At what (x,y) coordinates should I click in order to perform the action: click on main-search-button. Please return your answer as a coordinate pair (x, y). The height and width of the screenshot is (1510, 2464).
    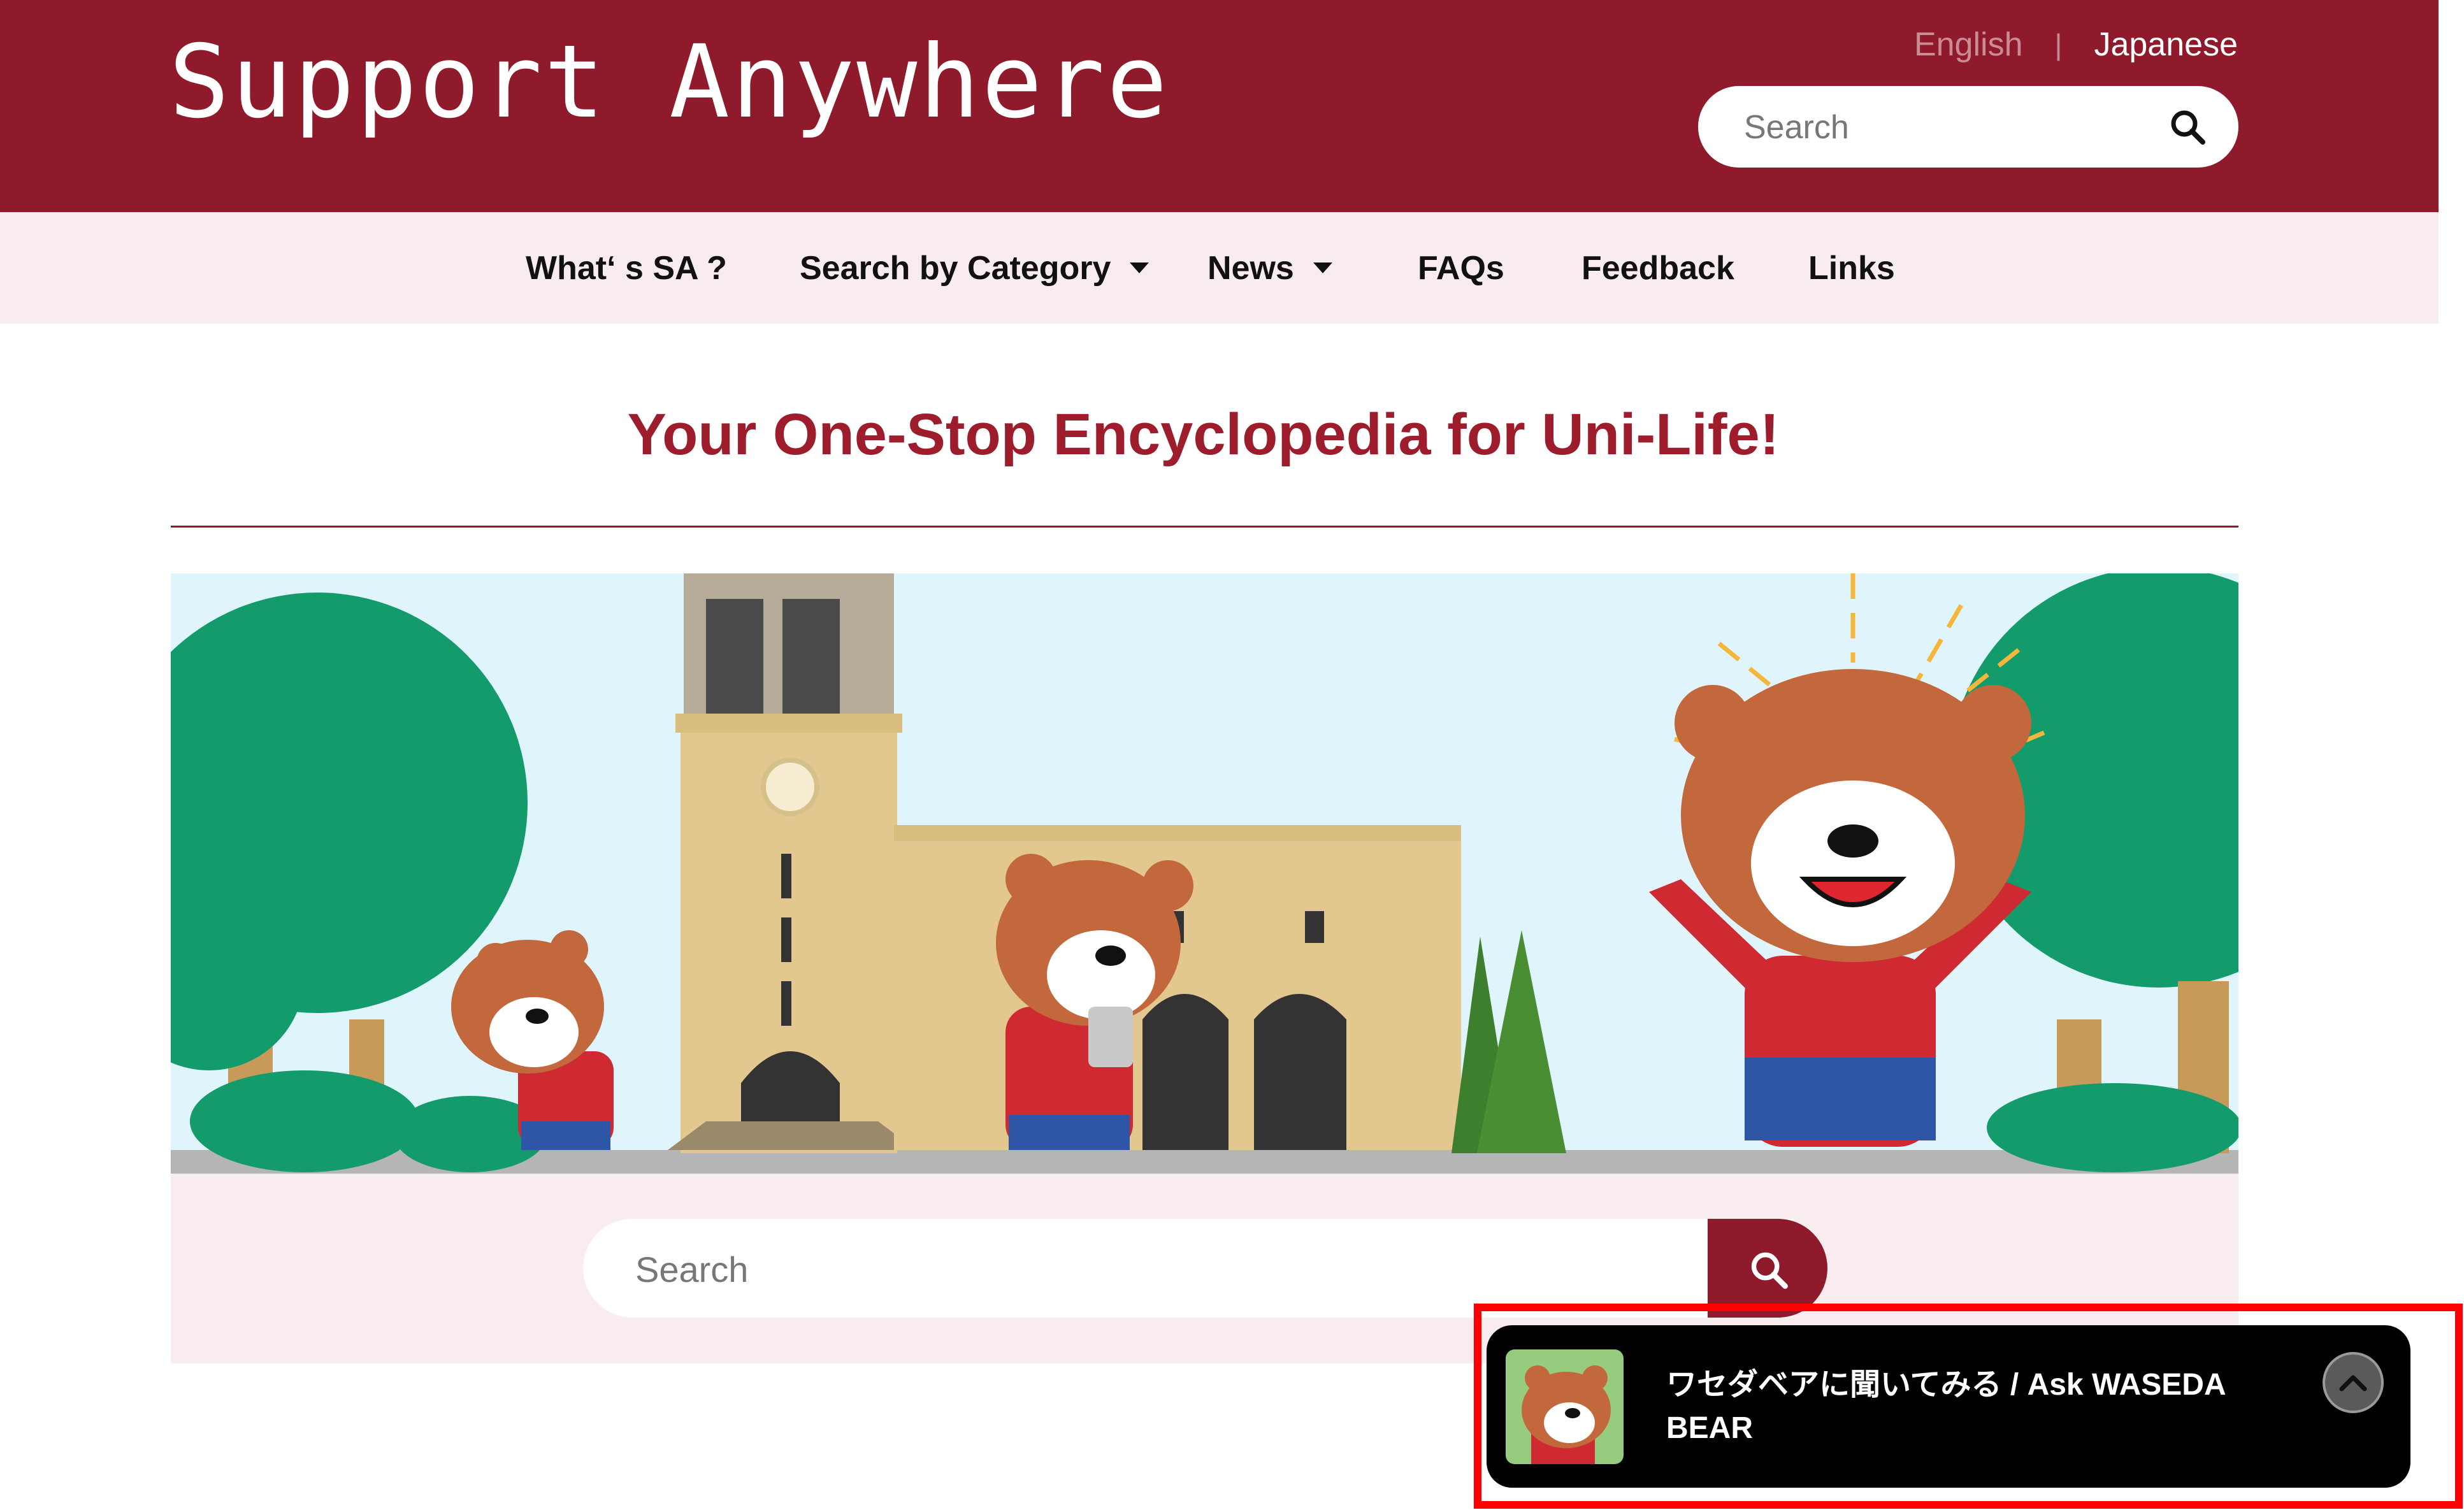
    Looking at the image, I should click on (1768, 1268).